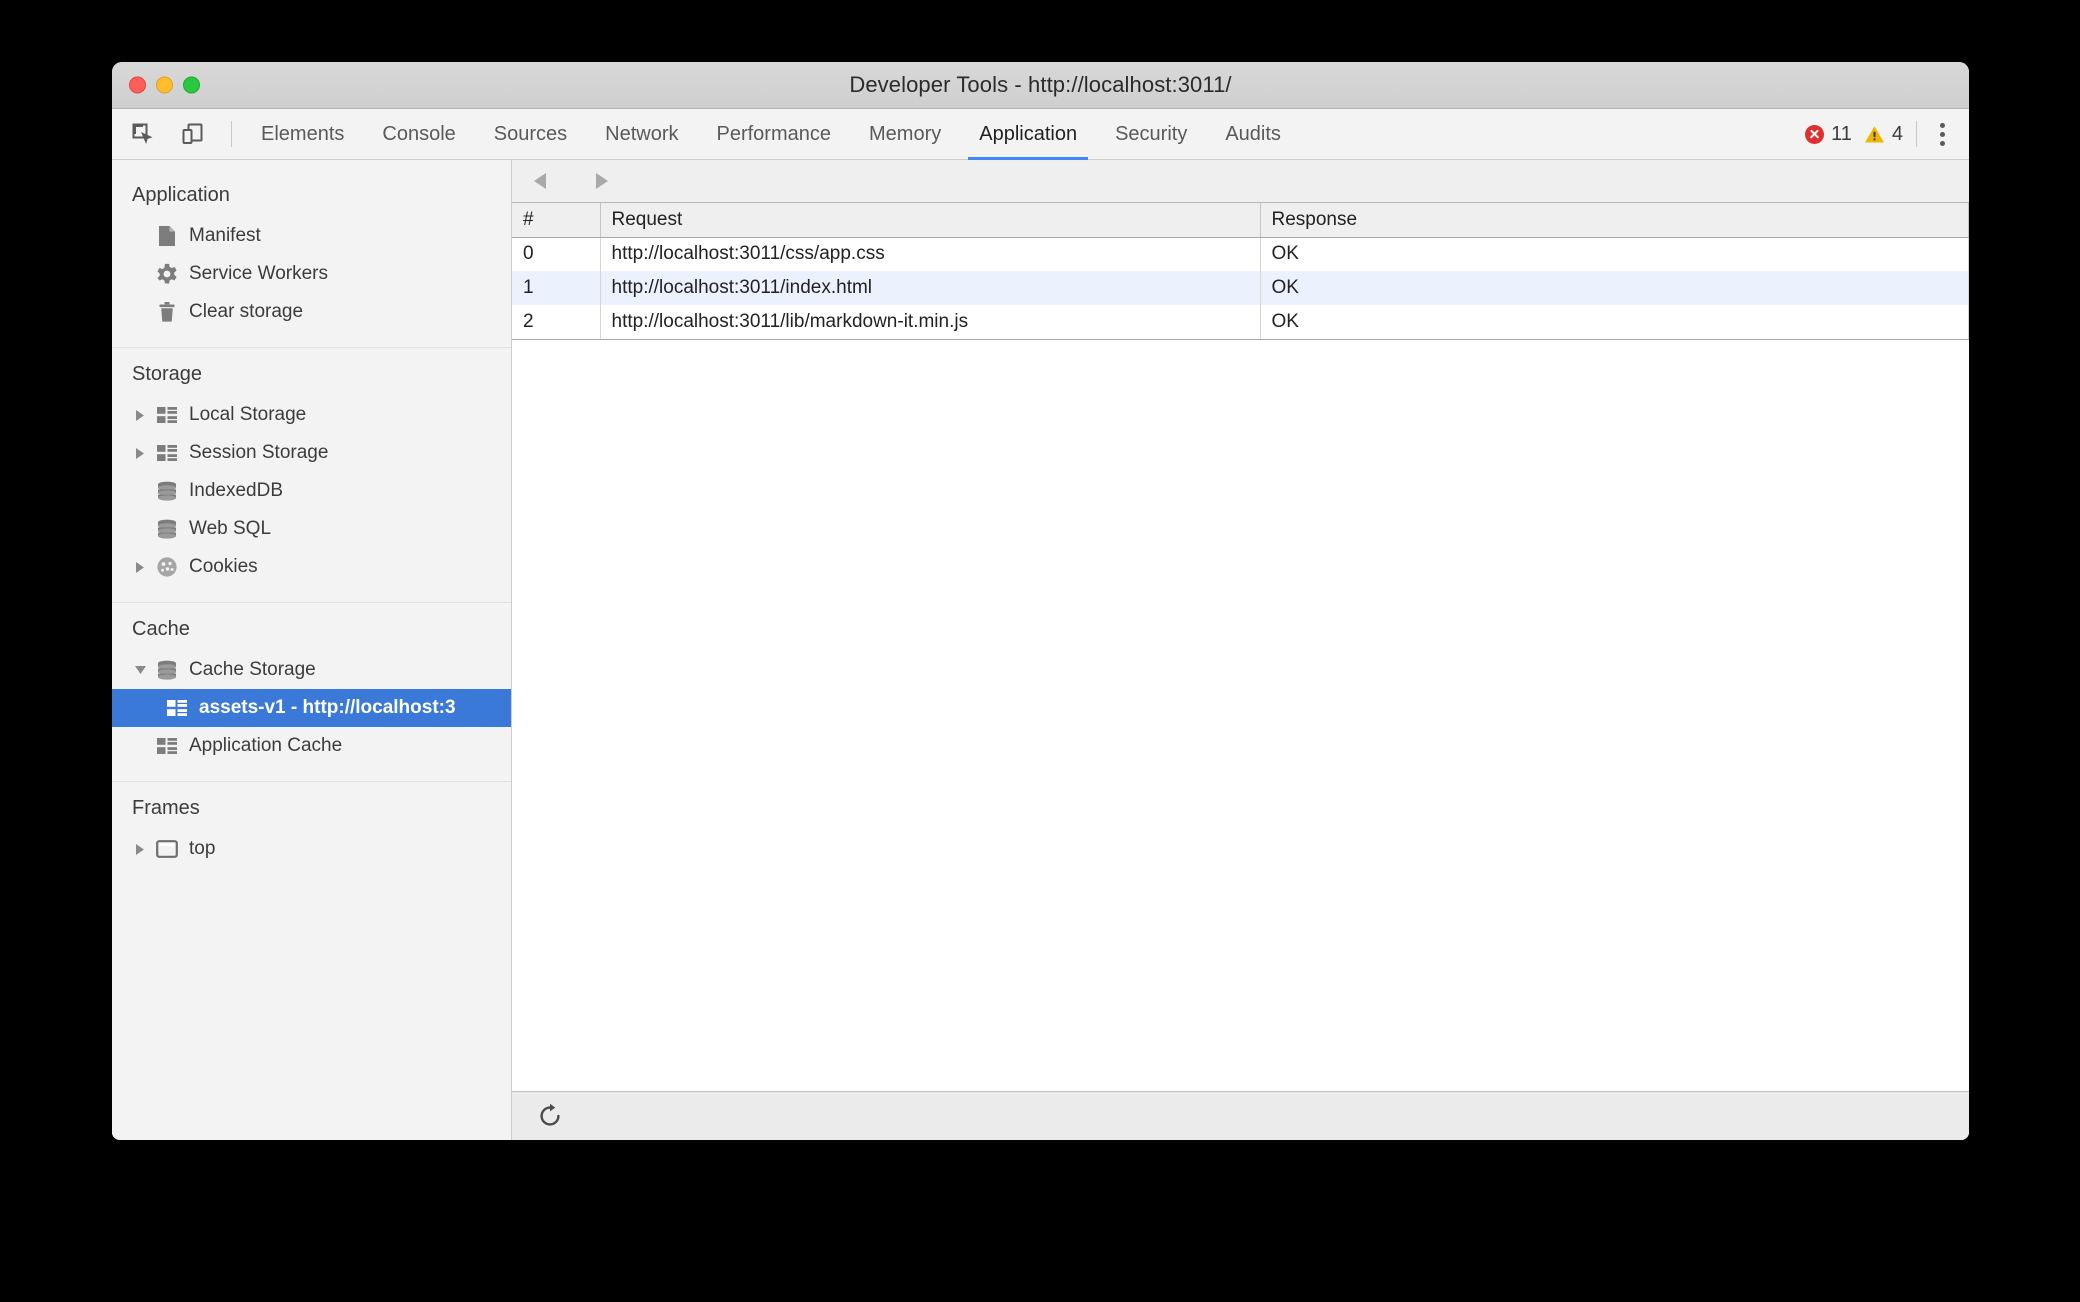 This screenshot has width=2080, height=1302. What do you see at coordinates (1614, 220) in the screenshot?
I see `column-header-response: Response` at bounding box center [1614, 220].